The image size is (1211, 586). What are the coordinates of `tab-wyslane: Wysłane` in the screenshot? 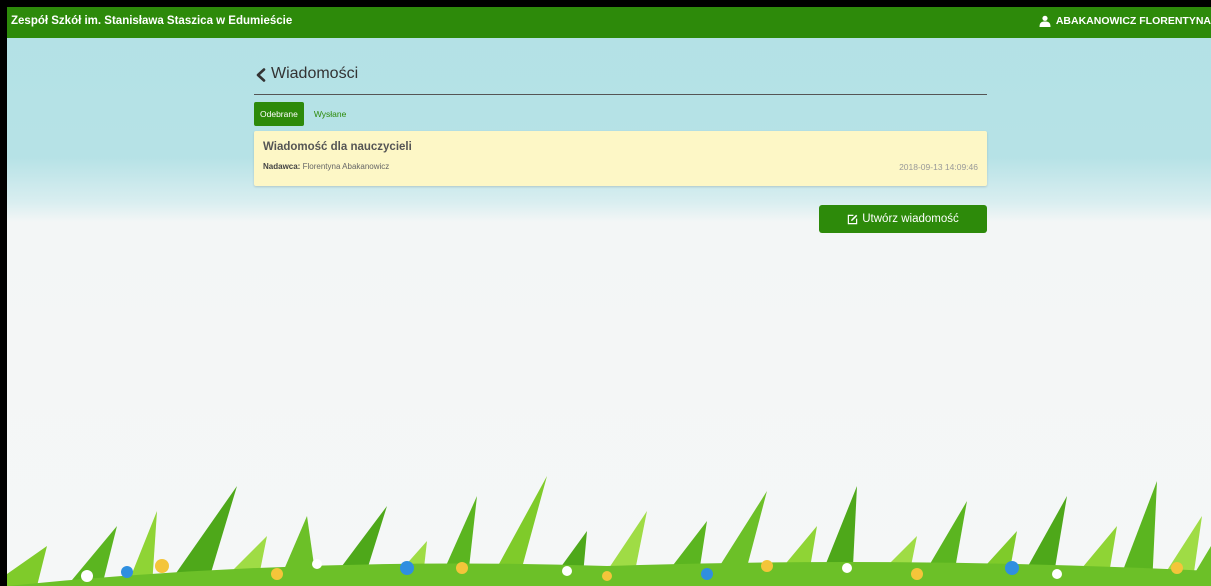 It's located at (330, 114).